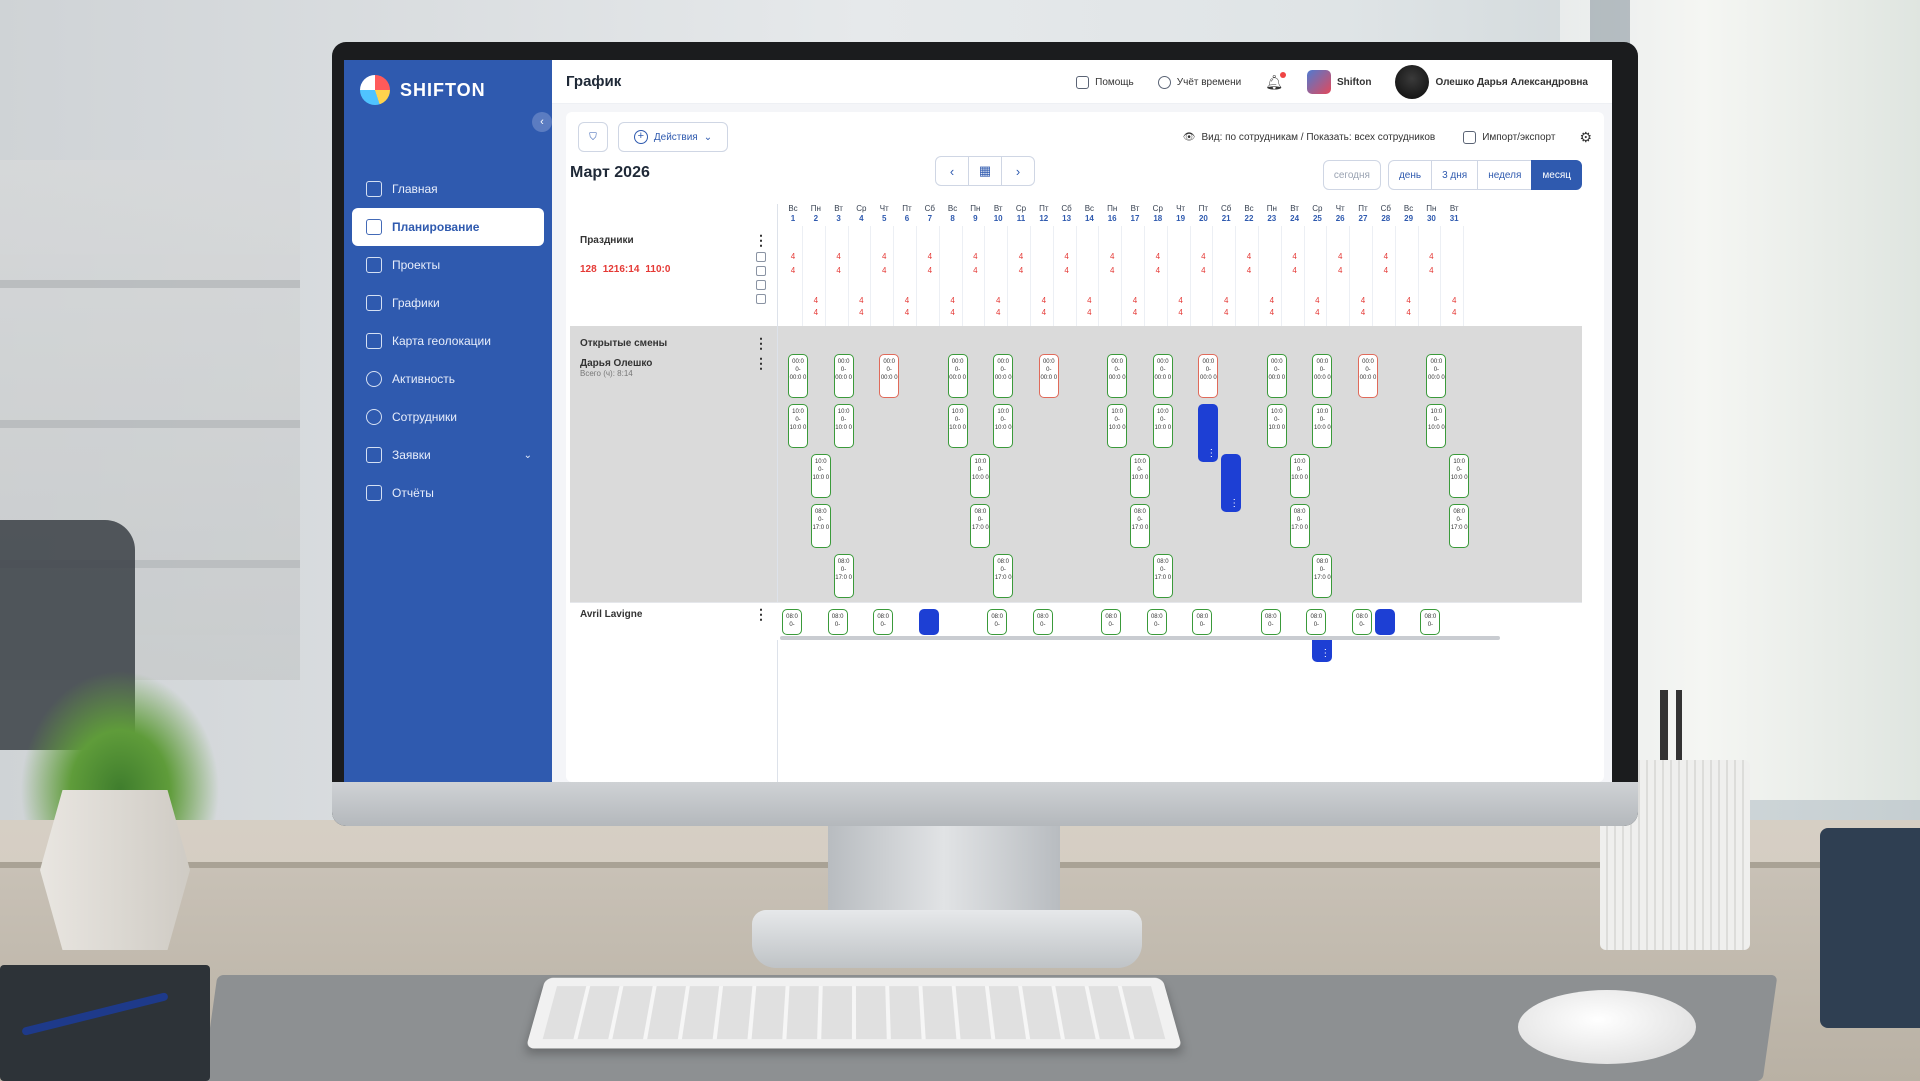  I want to click on import-export-button: Импорт/экспорт, so click(1509, 137).